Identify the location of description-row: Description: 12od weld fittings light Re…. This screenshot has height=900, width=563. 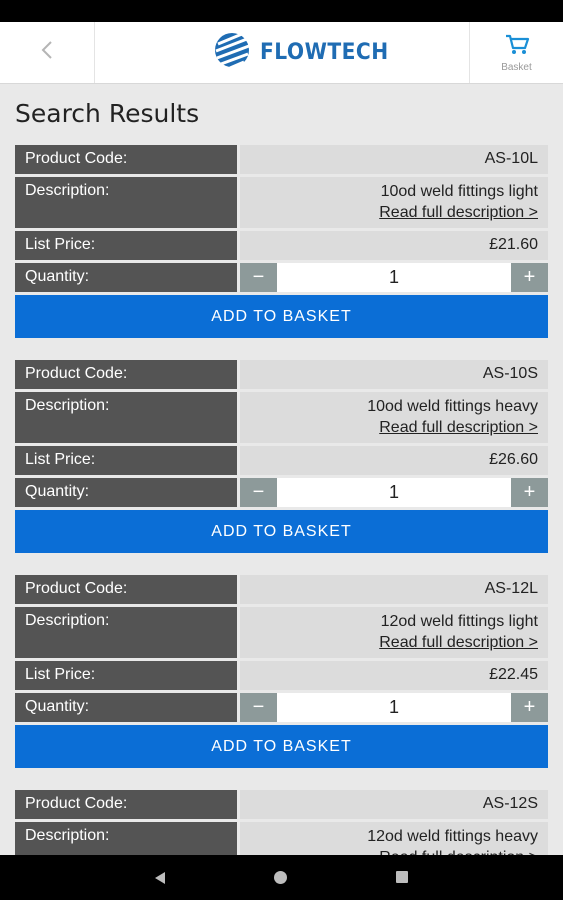
(281, 632).